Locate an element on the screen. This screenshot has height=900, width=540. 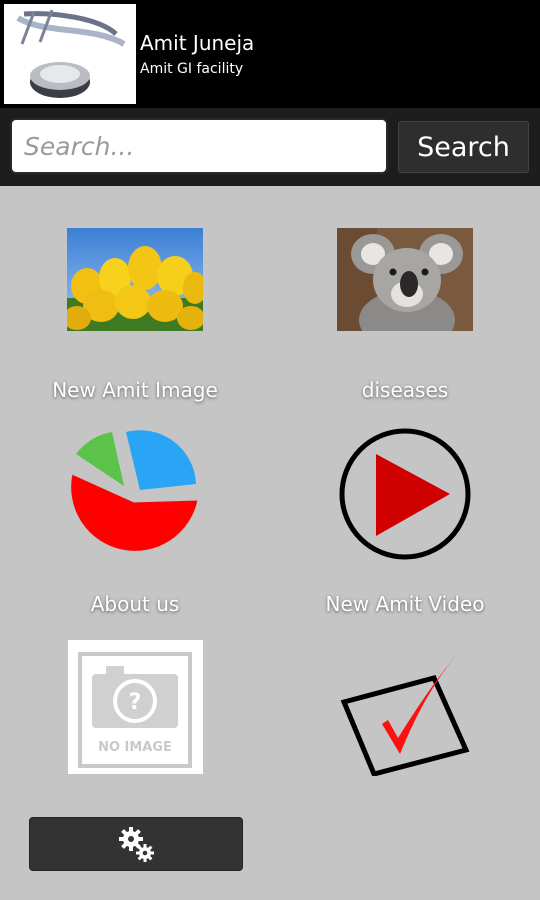
tile-label: diseases is located at coordinates (405, 390).